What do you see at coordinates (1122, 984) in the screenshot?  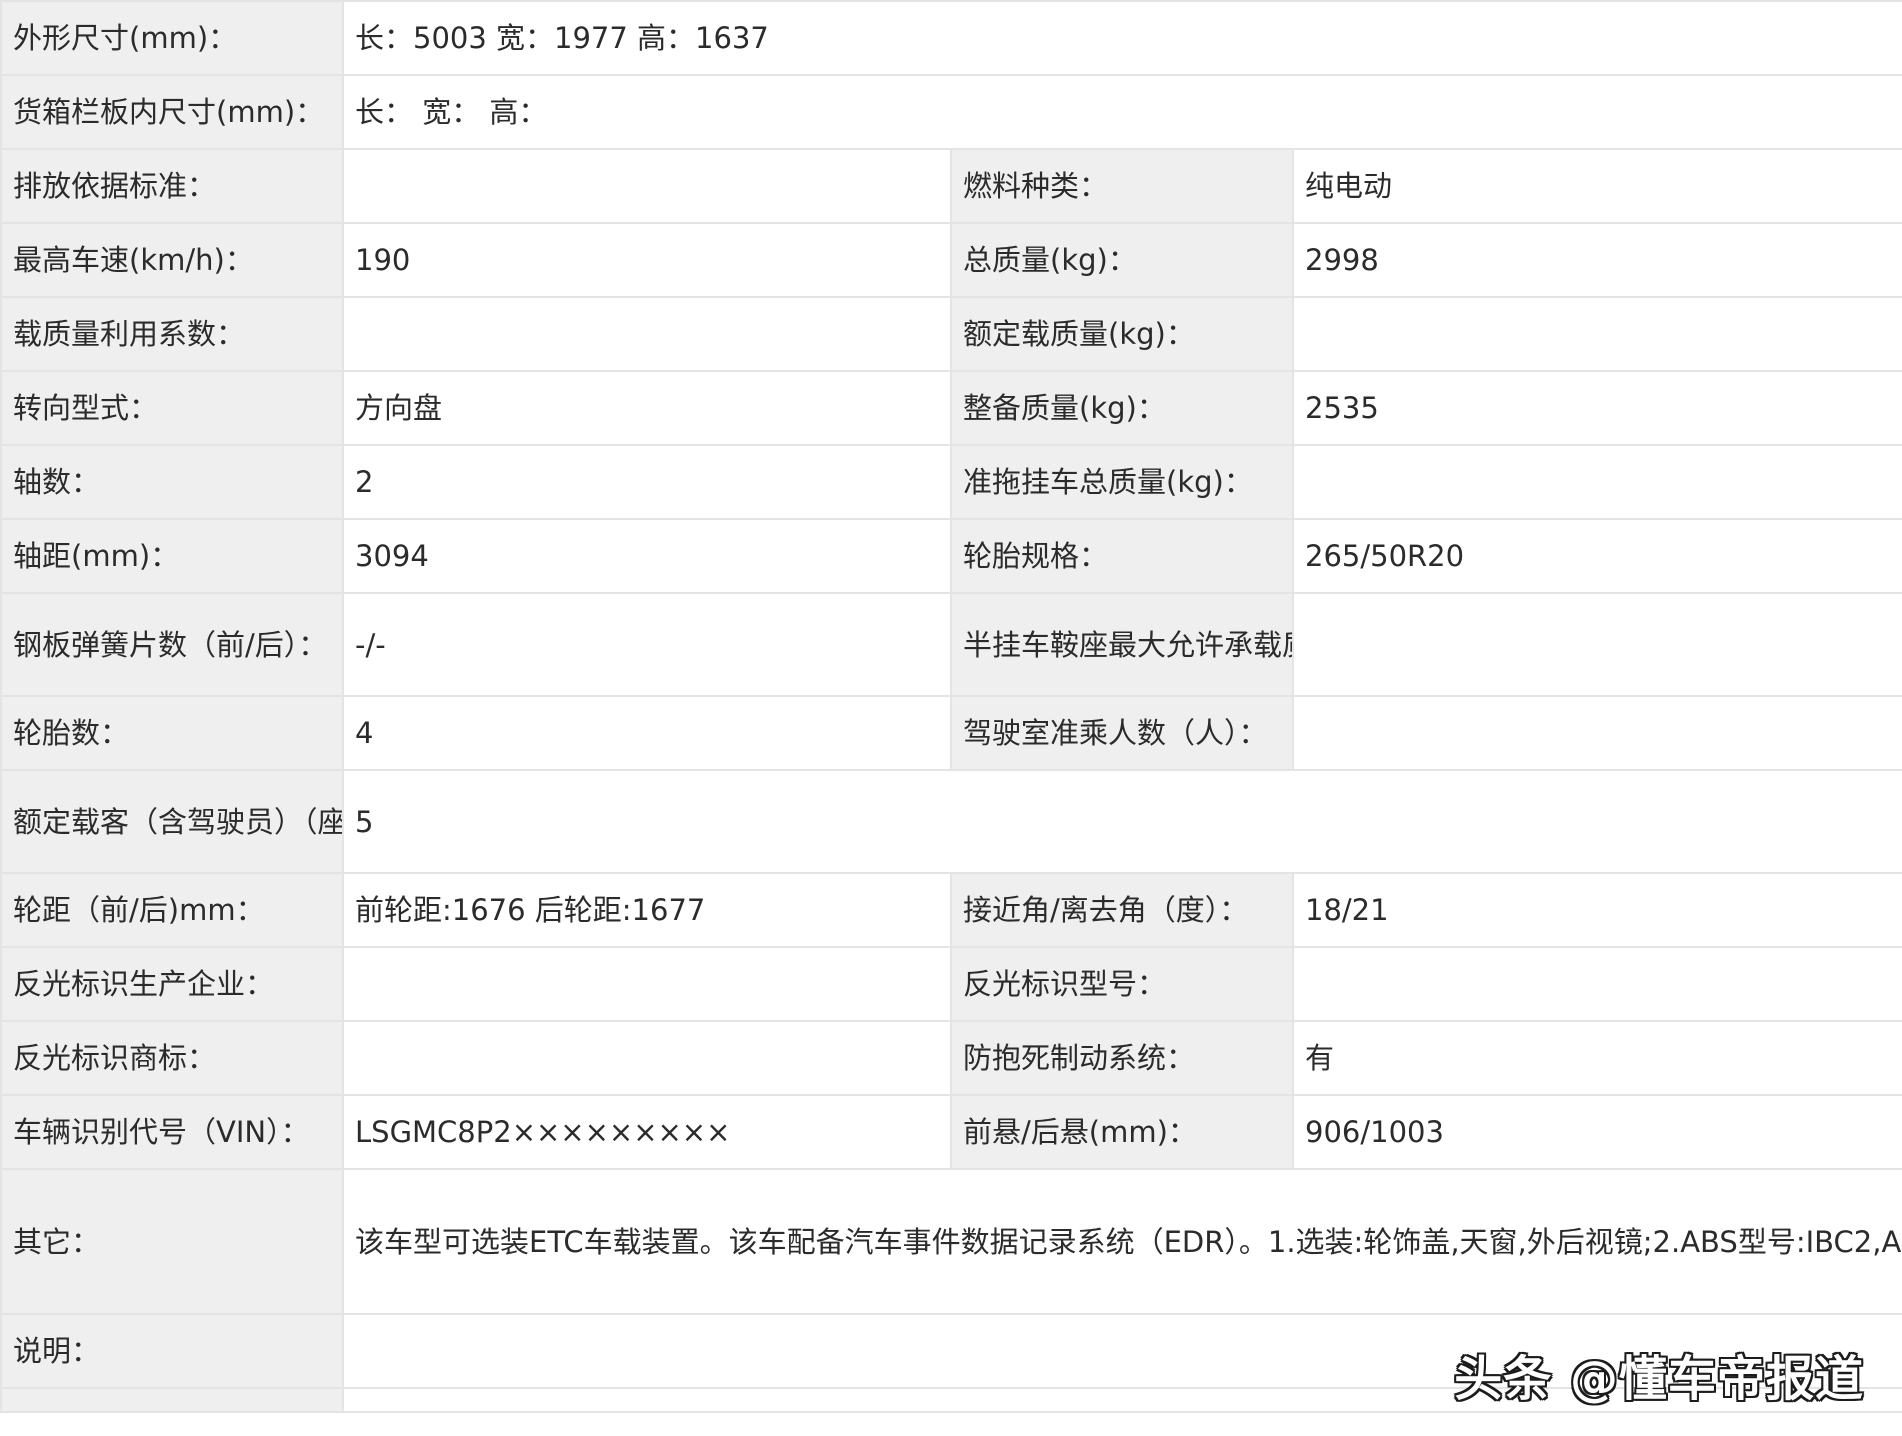 I see `reflector-model-label: 反光标识型号：` at bounding box center [1122, 984].